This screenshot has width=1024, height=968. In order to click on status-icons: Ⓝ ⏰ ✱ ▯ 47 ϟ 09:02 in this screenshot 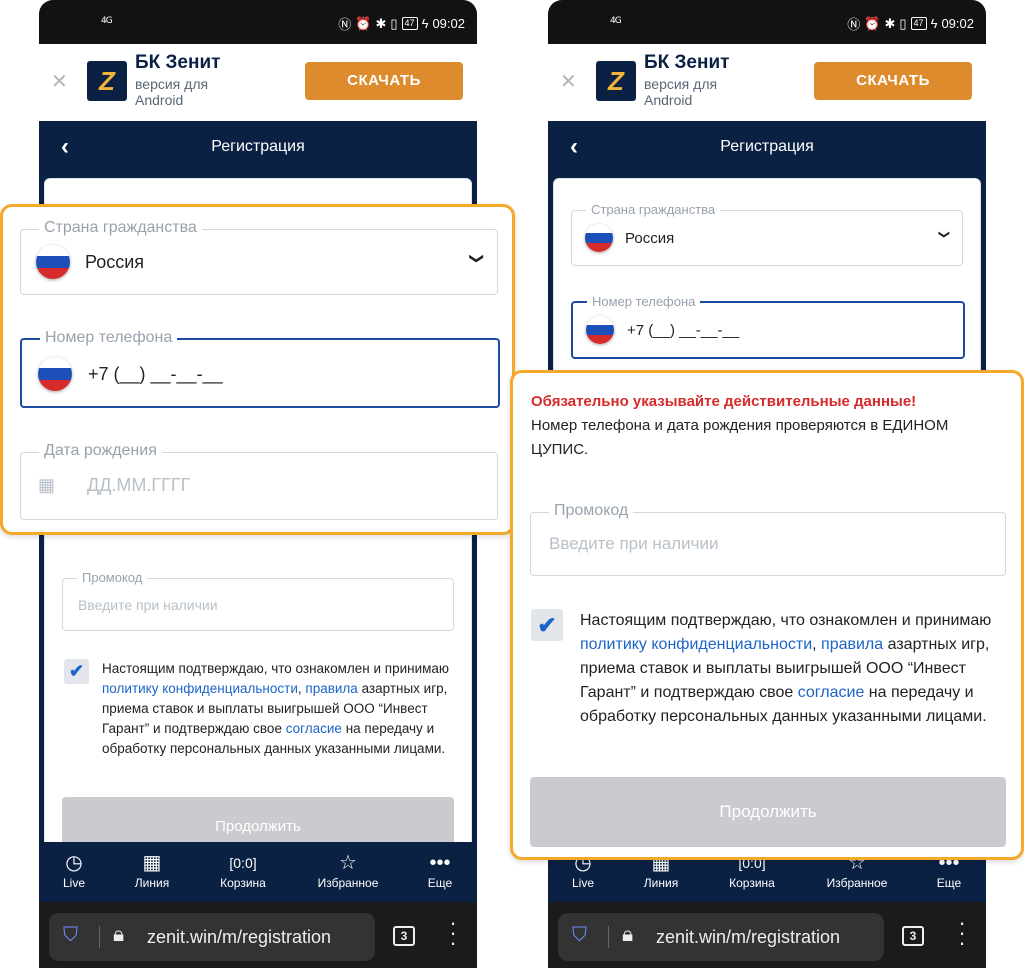, I will do `click(910, 23)`.